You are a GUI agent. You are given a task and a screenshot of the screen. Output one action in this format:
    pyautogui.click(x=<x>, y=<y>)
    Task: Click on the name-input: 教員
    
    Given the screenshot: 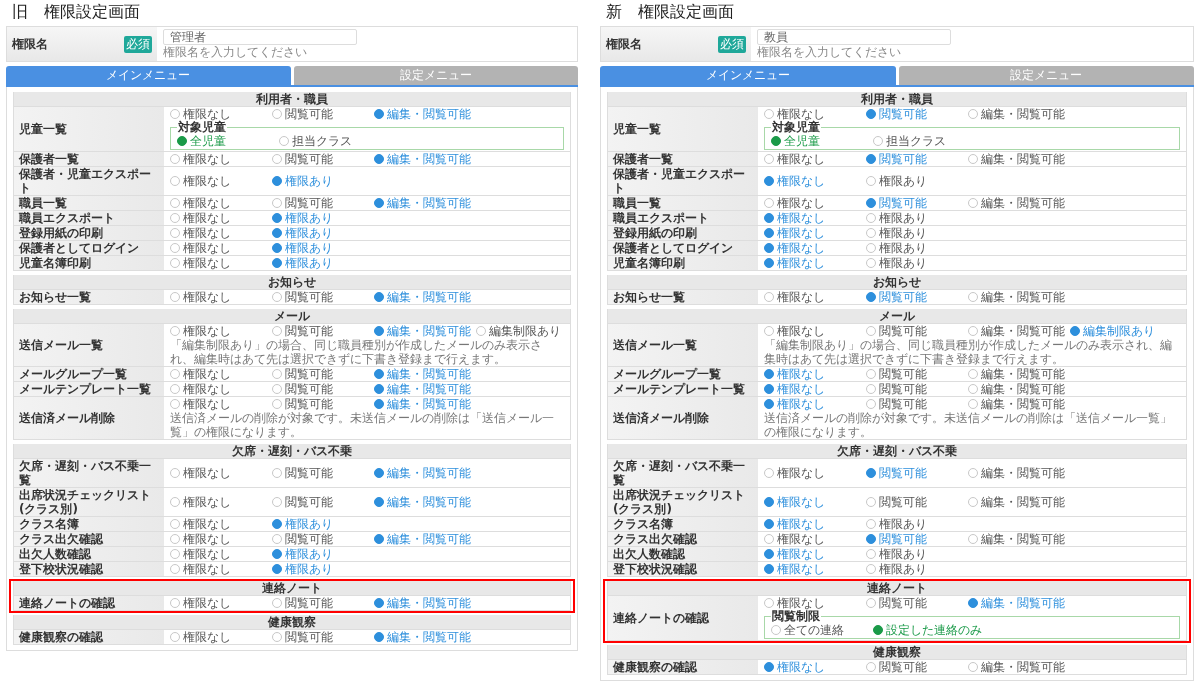 What is the action you would take?
    pyautogui.click(x=854, y=37)
    